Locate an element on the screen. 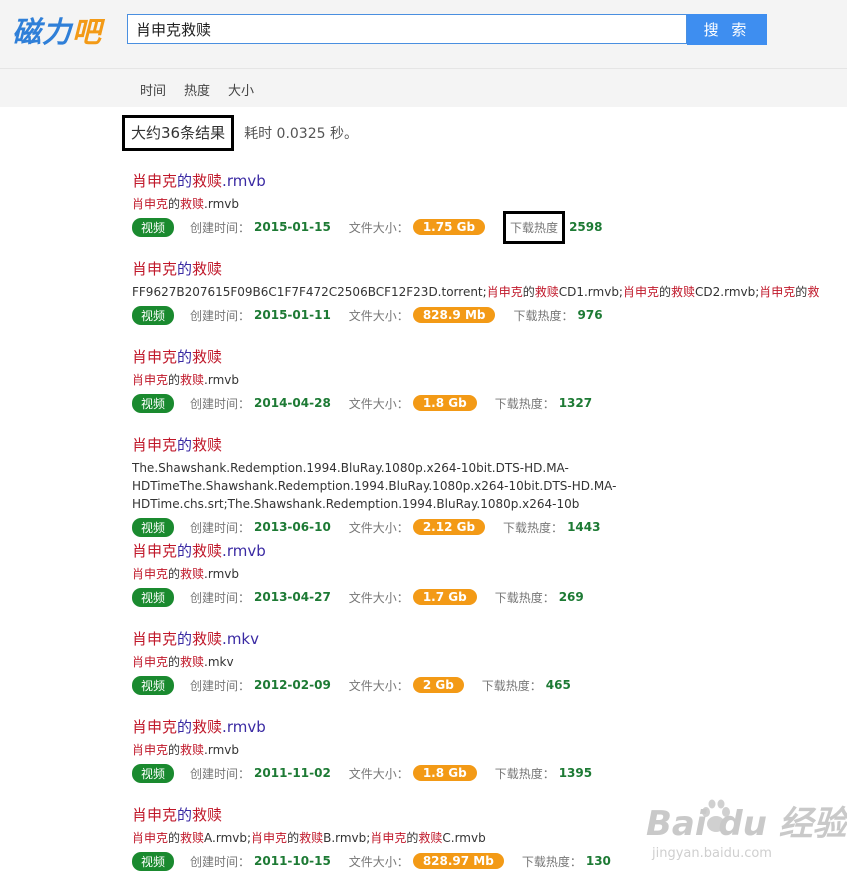  results-summary: 大约36条结果 耗时 0.0325 秒。 is located at coordinates (240, 133).